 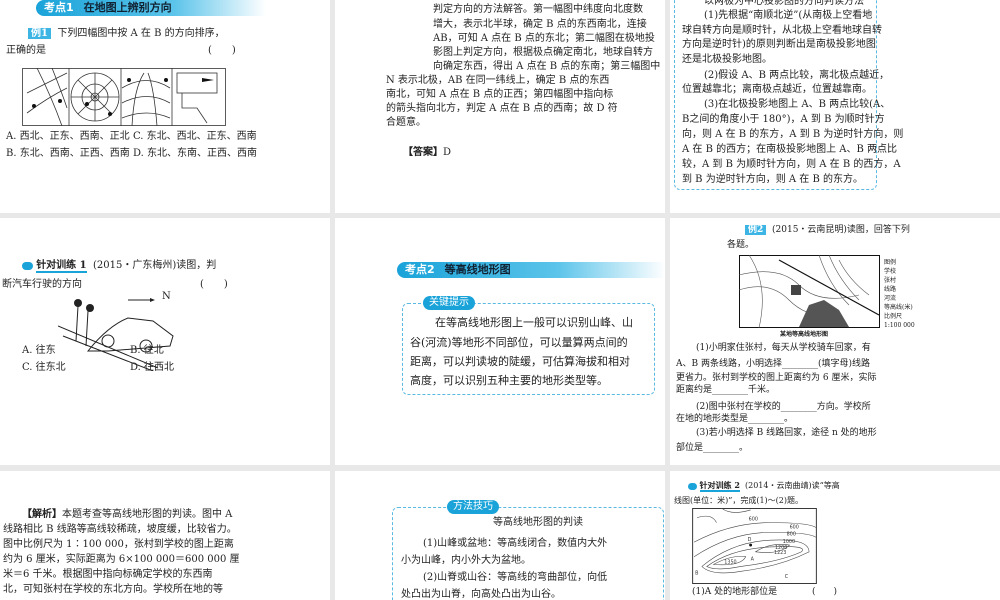 What do you see at coordinates (754, 546) in the screenshot?
I see `contour-map: 6006008001000120012231350 ABCD` at bounding box center [754, 546].